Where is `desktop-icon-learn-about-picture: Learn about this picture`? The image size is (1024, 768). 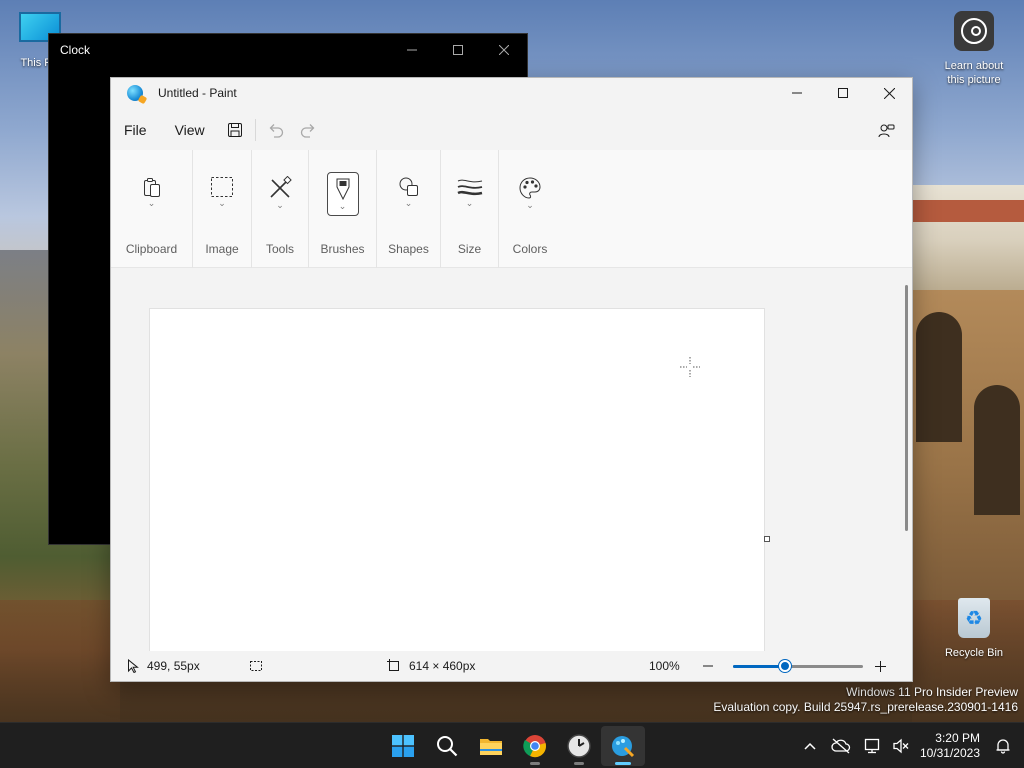
desktop-icon-learn-about-picture: Learn about this picture is located at coordinates (974, 49).